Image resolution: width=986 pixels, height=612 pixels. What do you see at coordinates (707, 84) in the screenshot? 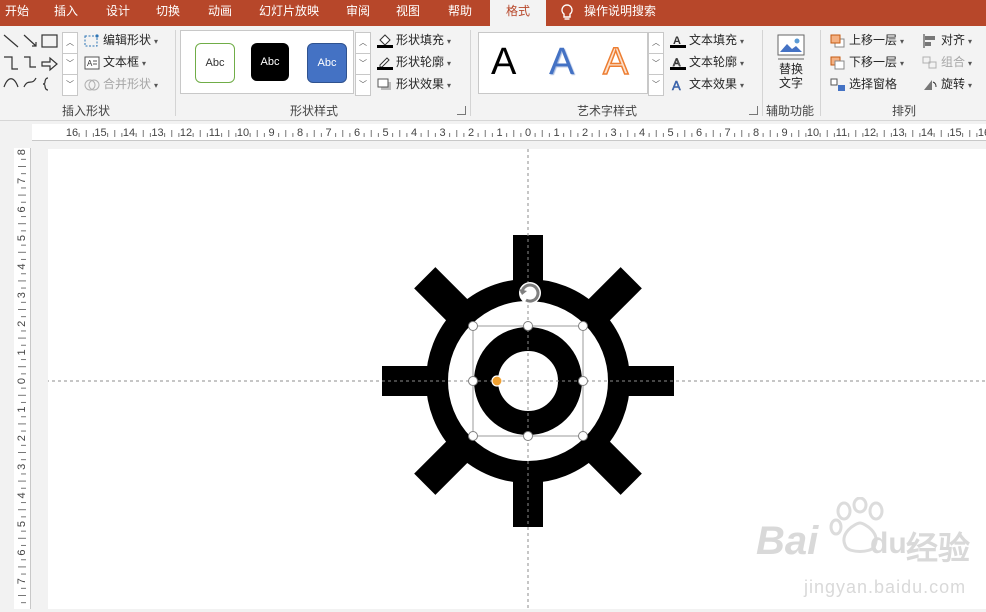
I see `text-effects-button: A 文本效果 ▾` at bounding box center [707, 84].